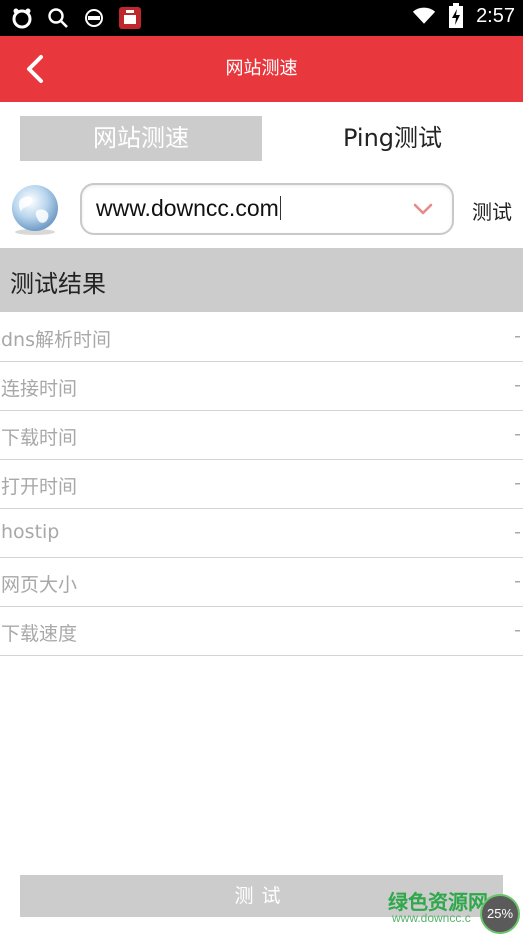 This screenshot has height=937, width=523. I want to click on tab-bar: 网站测速 Ping测试, so click(261, 138).